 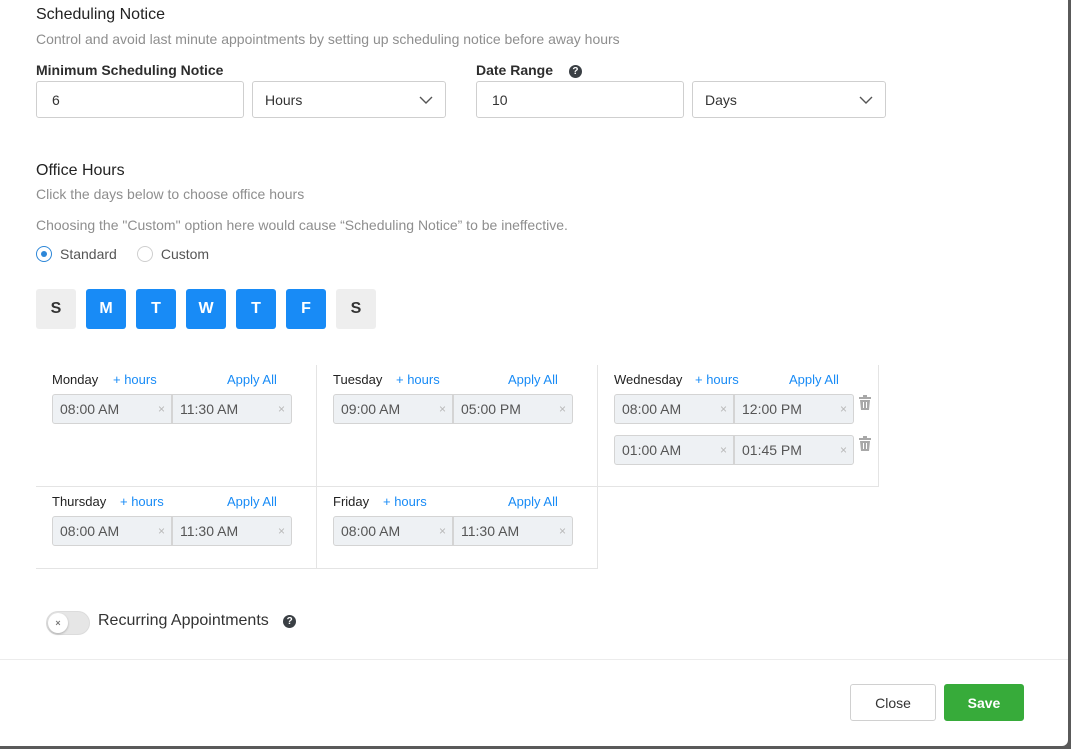 What do you see at coordinates (491, 409) in the screenshot?
I see `time-value: 05:00 PM` at bounding box center [491, 409].